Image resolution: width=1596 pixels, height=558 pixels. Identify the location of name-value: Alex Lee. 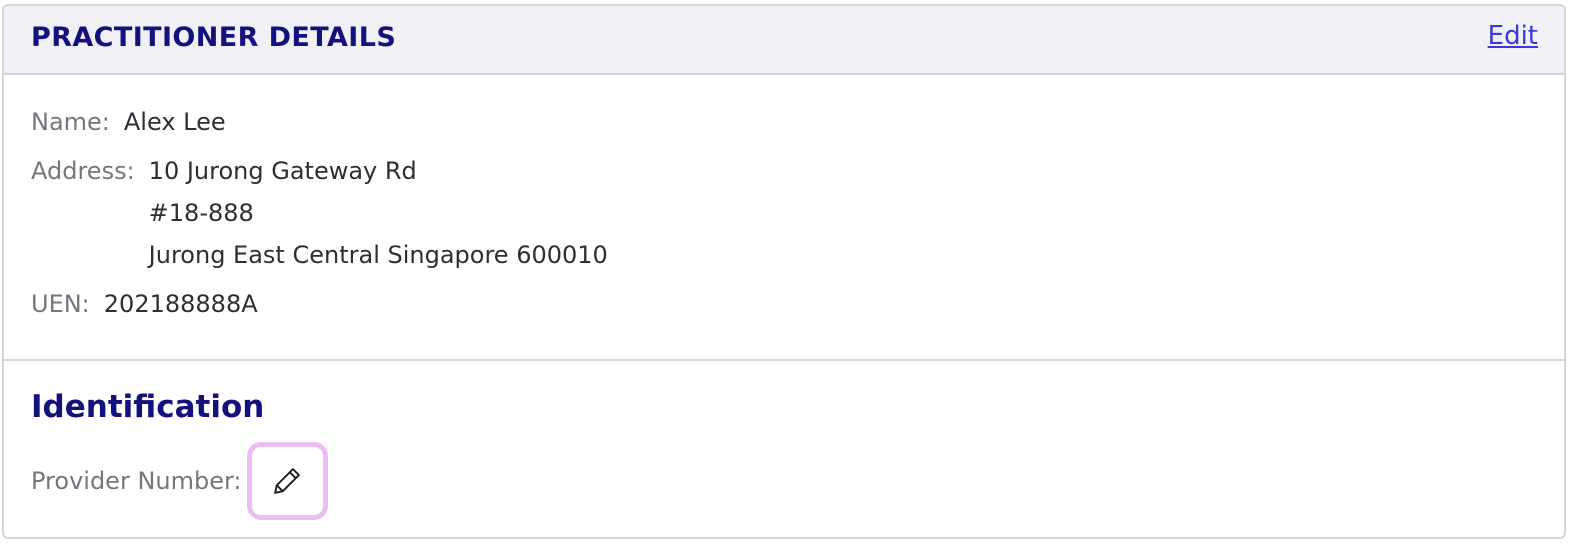
(174, 122).